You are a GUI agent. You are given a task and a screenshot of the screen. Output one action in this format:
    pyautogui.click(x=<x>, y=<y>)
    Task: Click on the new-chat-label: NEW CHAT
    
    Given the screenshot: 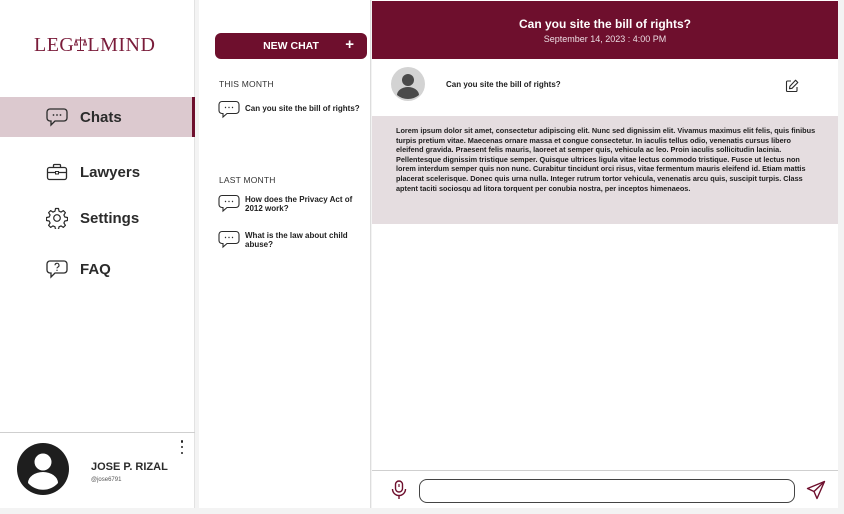 What is the action you would take?
    pyautogui.click(x=291, y=46)
    